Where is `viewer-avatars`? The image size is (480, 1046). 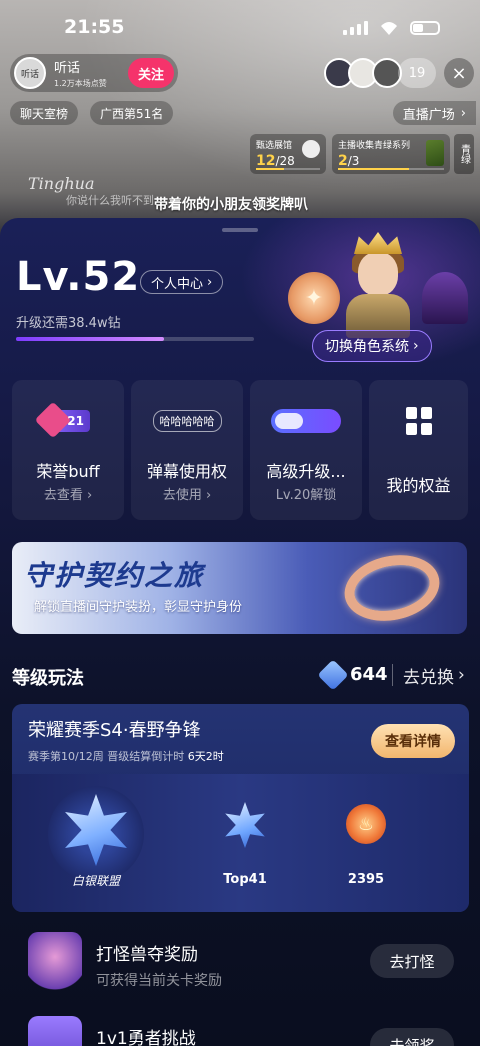
viewer-avatars is located at coordinates (363, 73).